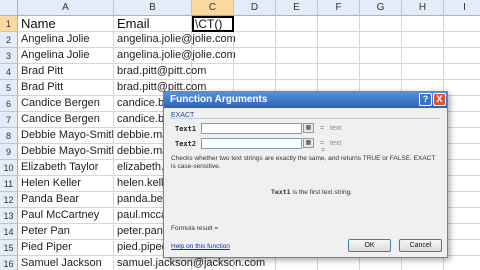 Image resolution: width=480 pixels, height=270 pixels. What do you see at coordinates (9, 24) in the screenshot?
I see `row-header: 1` at bounding box center [9, 24].